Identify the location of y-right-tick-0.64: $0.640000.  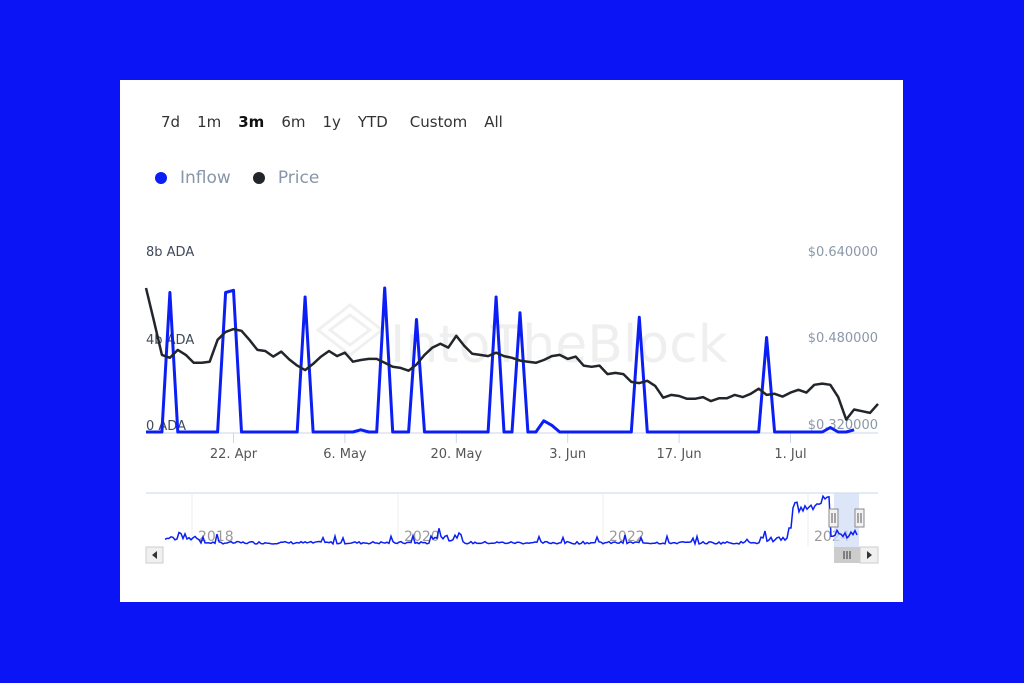
(843, 252).